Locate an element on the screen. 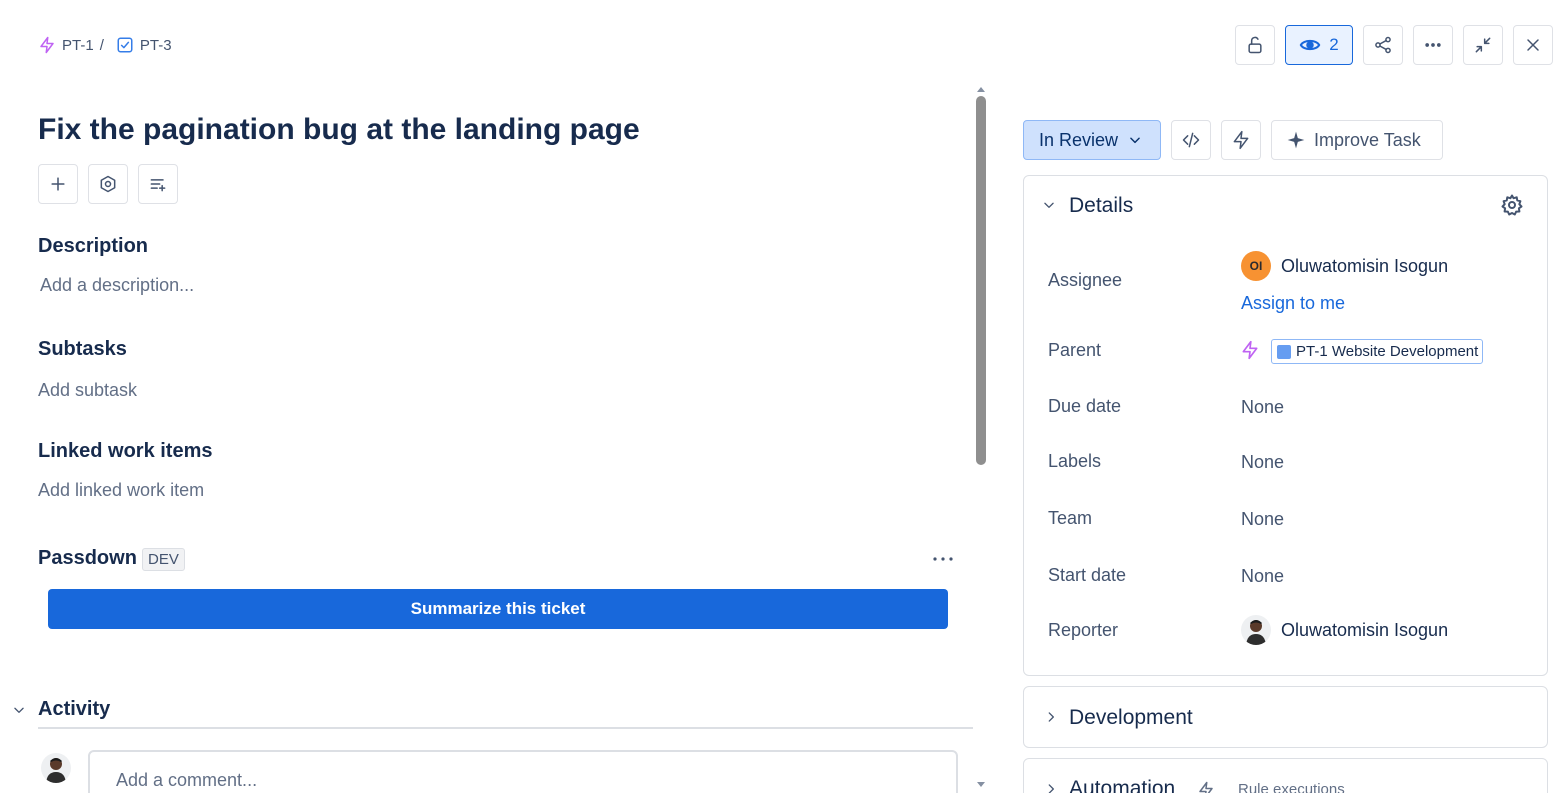  assignee-label: Assignee is located at coordinates (1085, 280).